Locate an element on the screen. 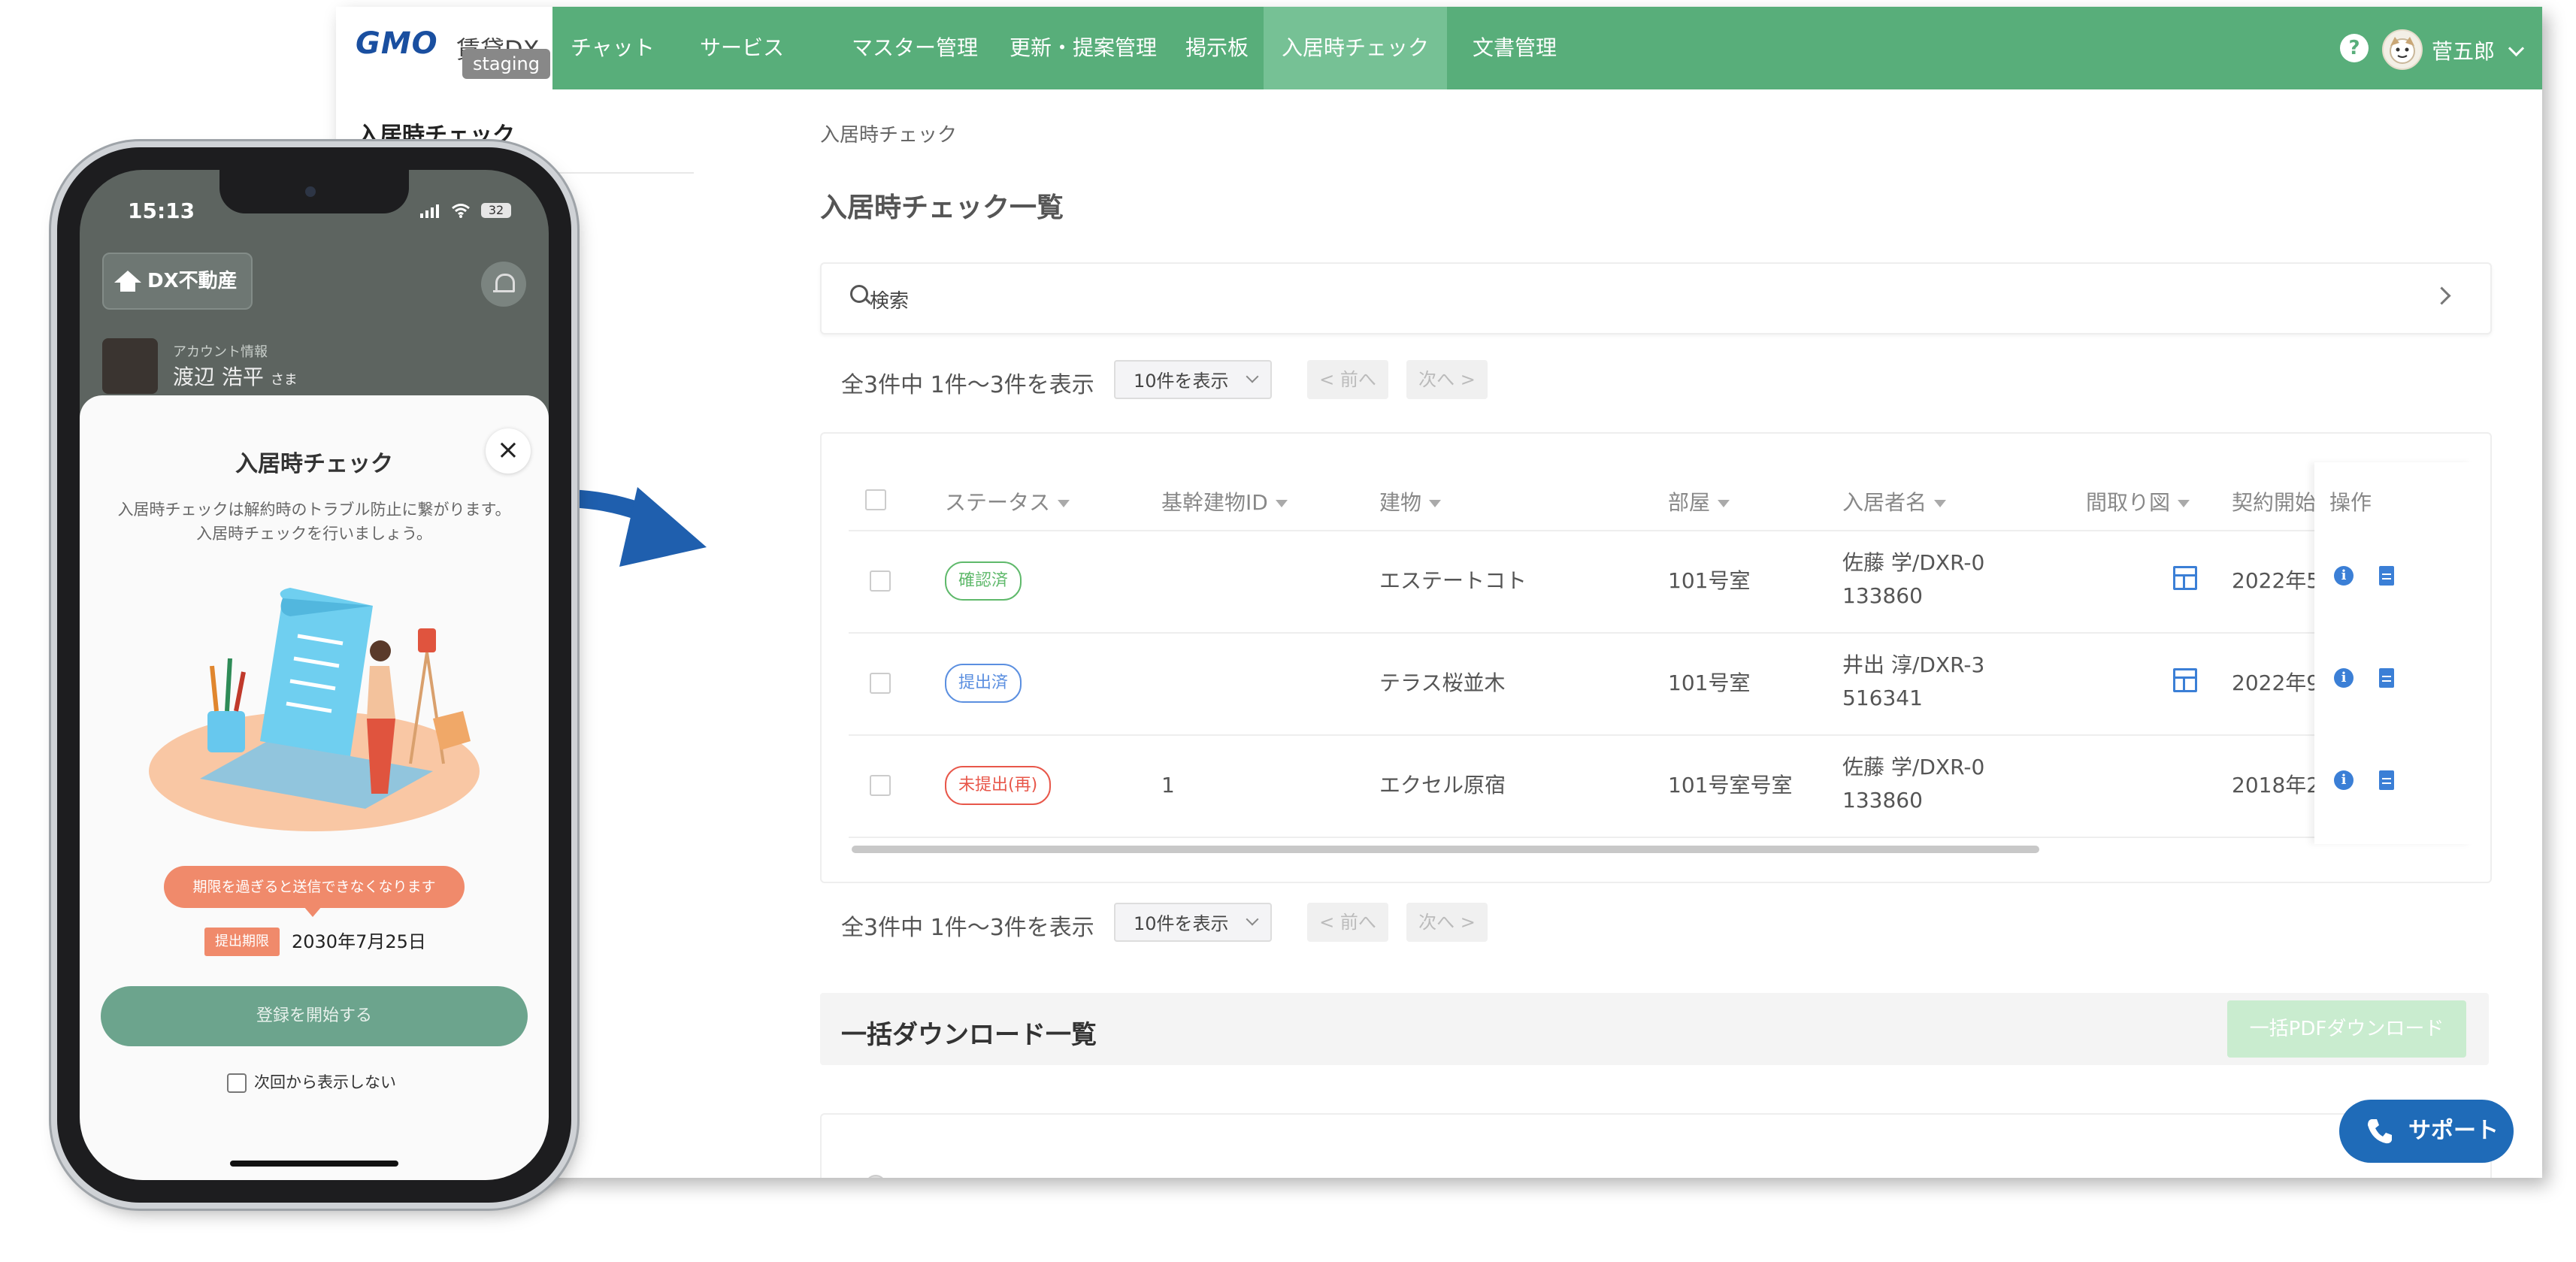 The width and height of the screenshot is (2576, 1262). bulk-table-header: ステータス 基幹建物ID 建物 部屋 入居者名 間取り図 契約開始 操作 is located at coordinates (1656, 1172).